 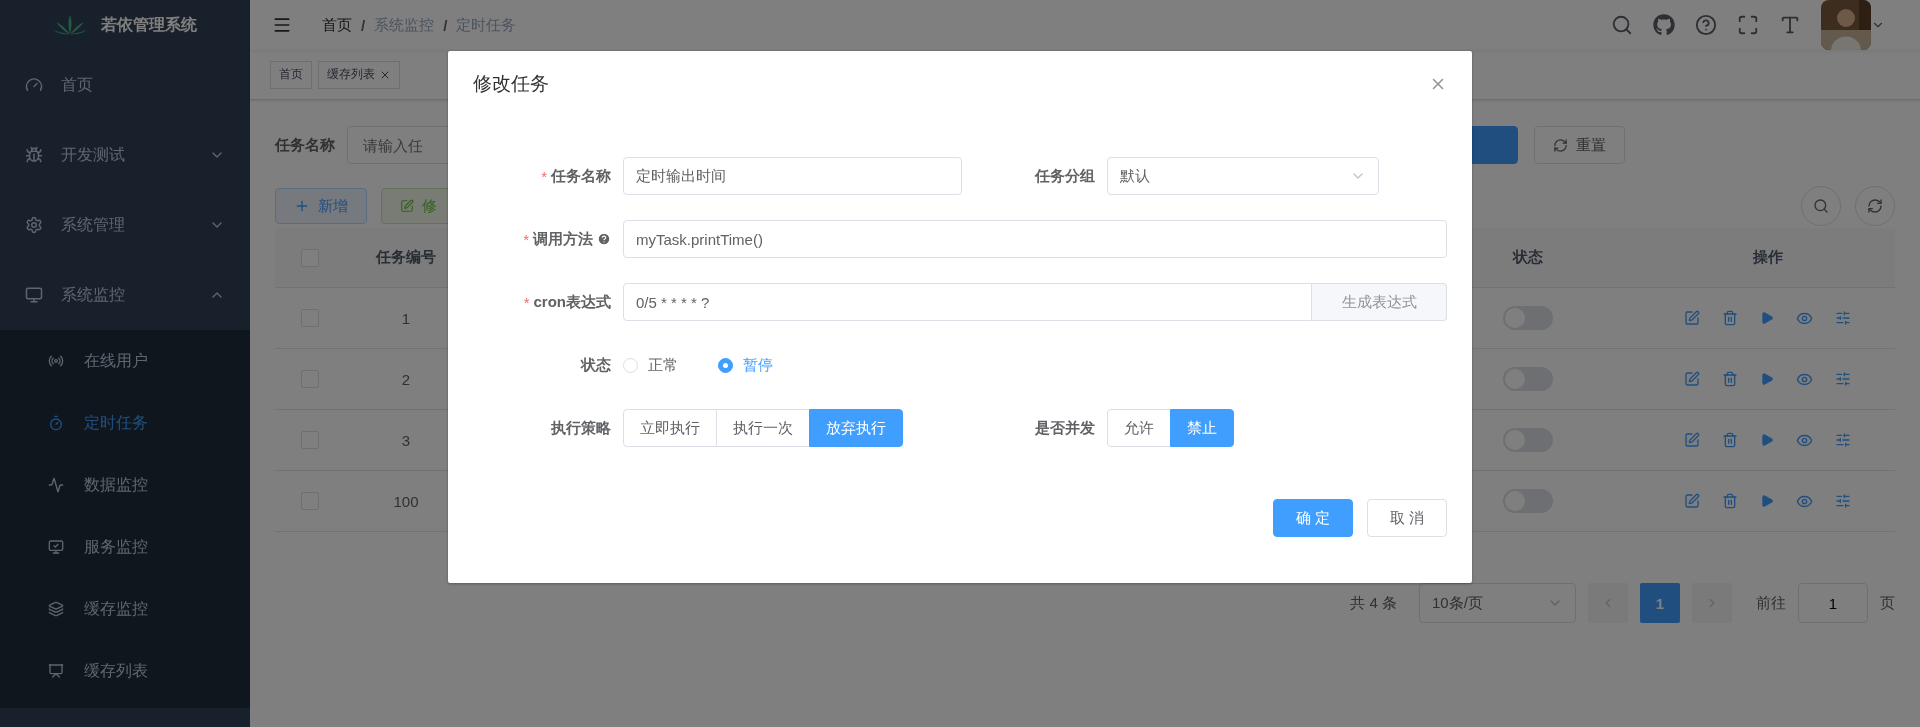 I want to click on page-input: 1, so click(x=1833, y=603).